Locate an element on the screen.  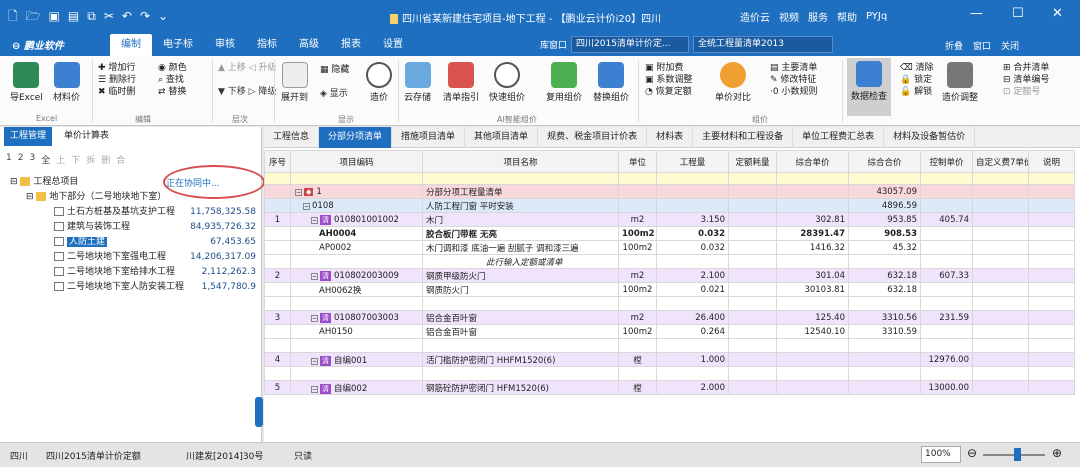
tree-node: 土石方桩基及基坑支护工程 11,758,325.58 is located at coordinates (158, 212).